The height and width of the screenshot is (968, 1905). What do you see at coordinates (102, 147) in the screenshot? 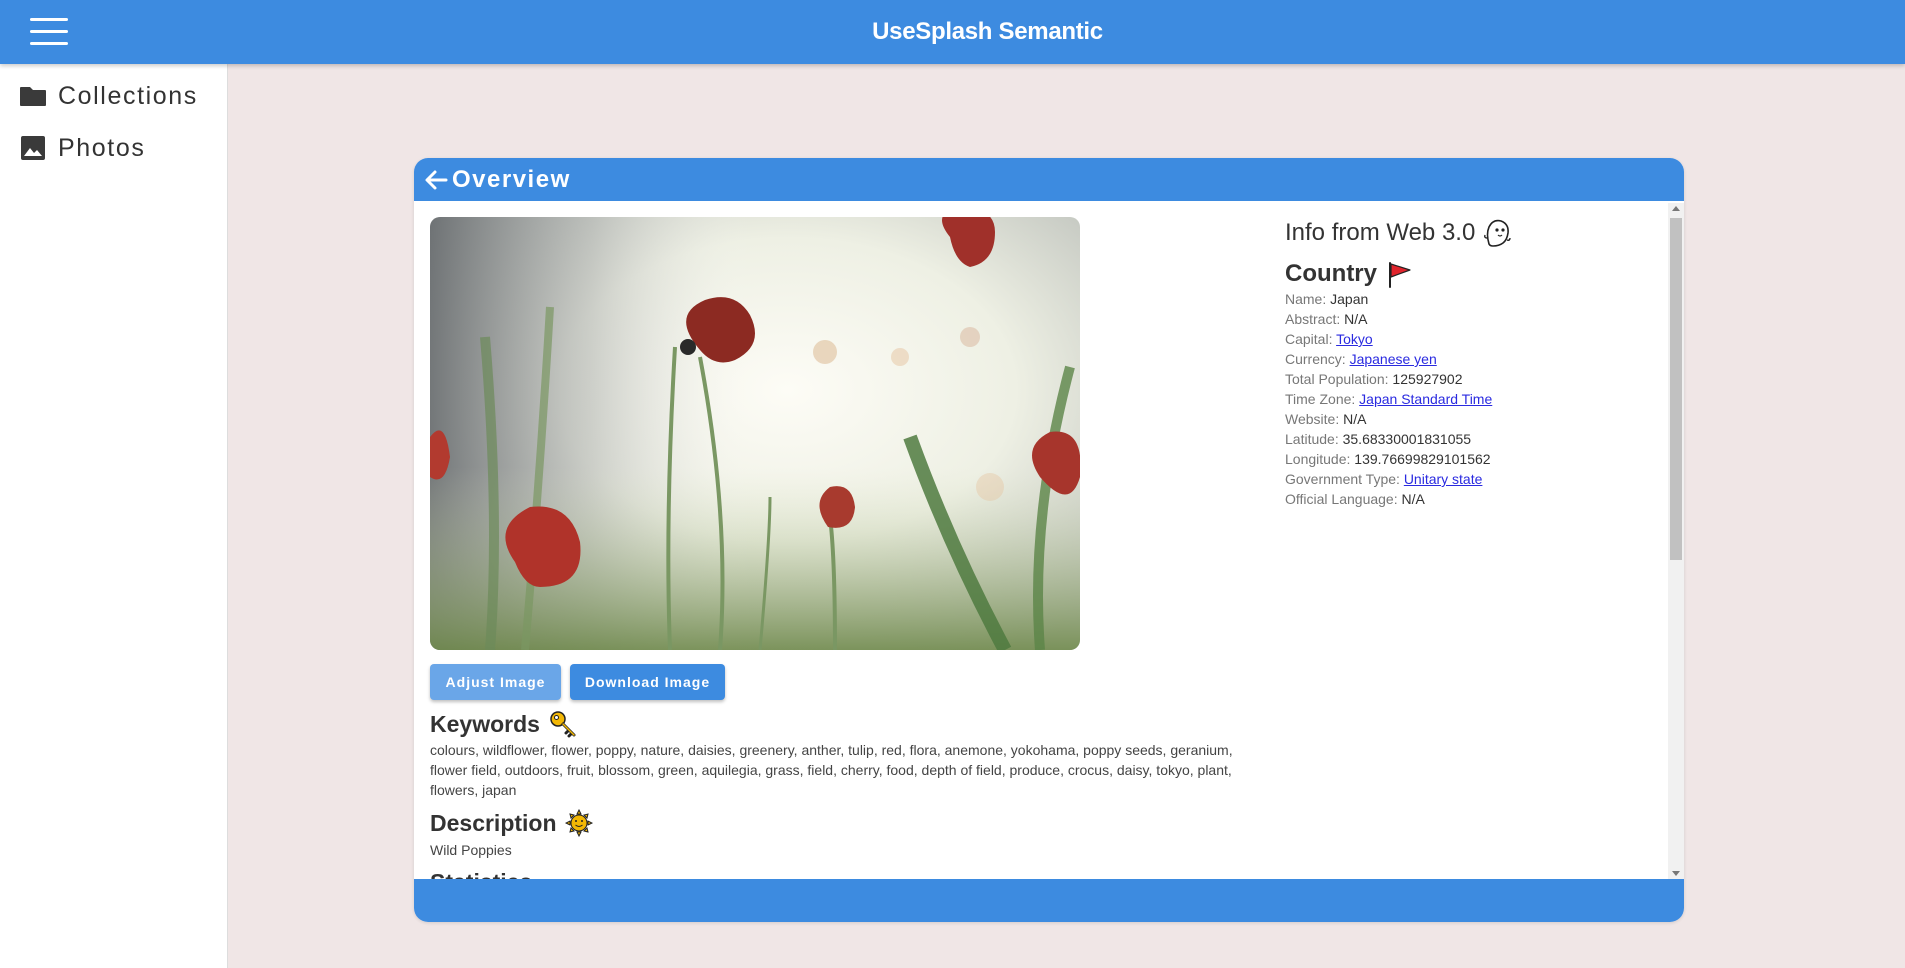
I see `sidebar-item-label: Photos` at bounding box center [102, 147].